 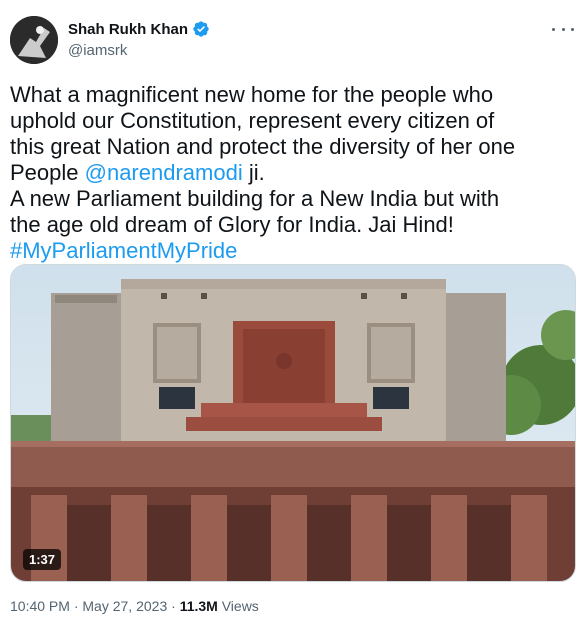 I want to click on display-name: Shah Rukh Khan, so click(x=128, y=29).